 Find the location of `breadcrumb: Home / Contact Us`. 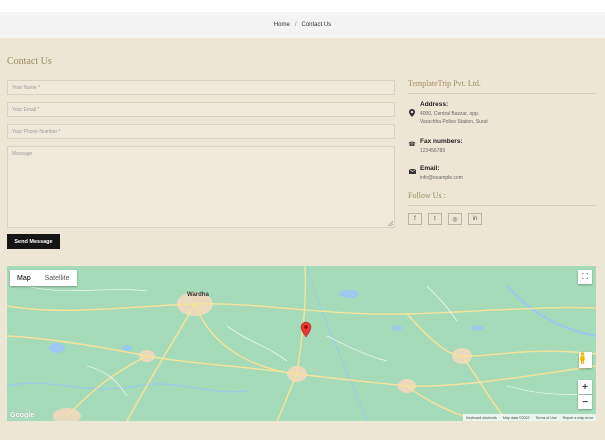

breadcrumb: Home / Contact Us is located at coordinates (302, 25).